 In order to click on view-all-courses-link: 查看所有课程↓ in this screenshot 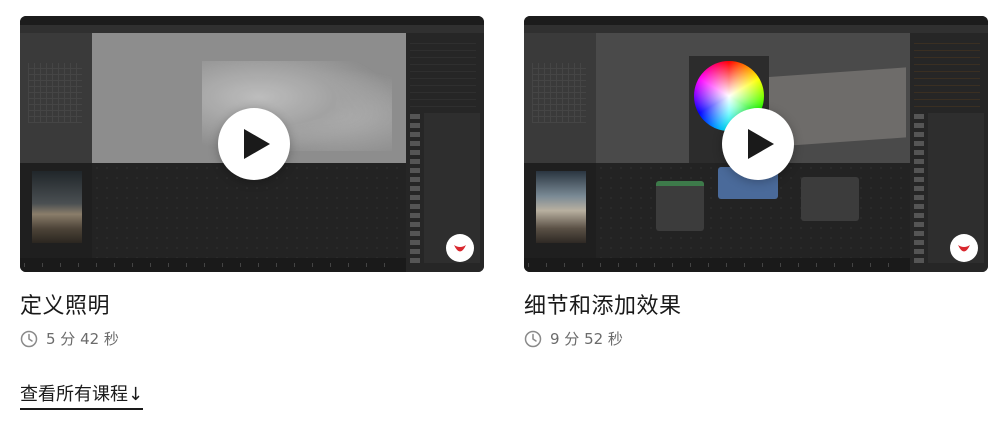, I will do `click(82, 395)`.